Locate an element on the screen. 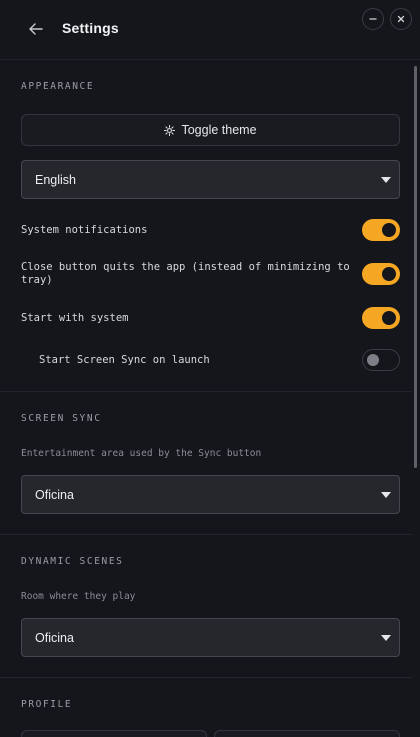 Image resolution: width=420 pixels, height=737 pixels. back-button is located at coordinates (36, 29).